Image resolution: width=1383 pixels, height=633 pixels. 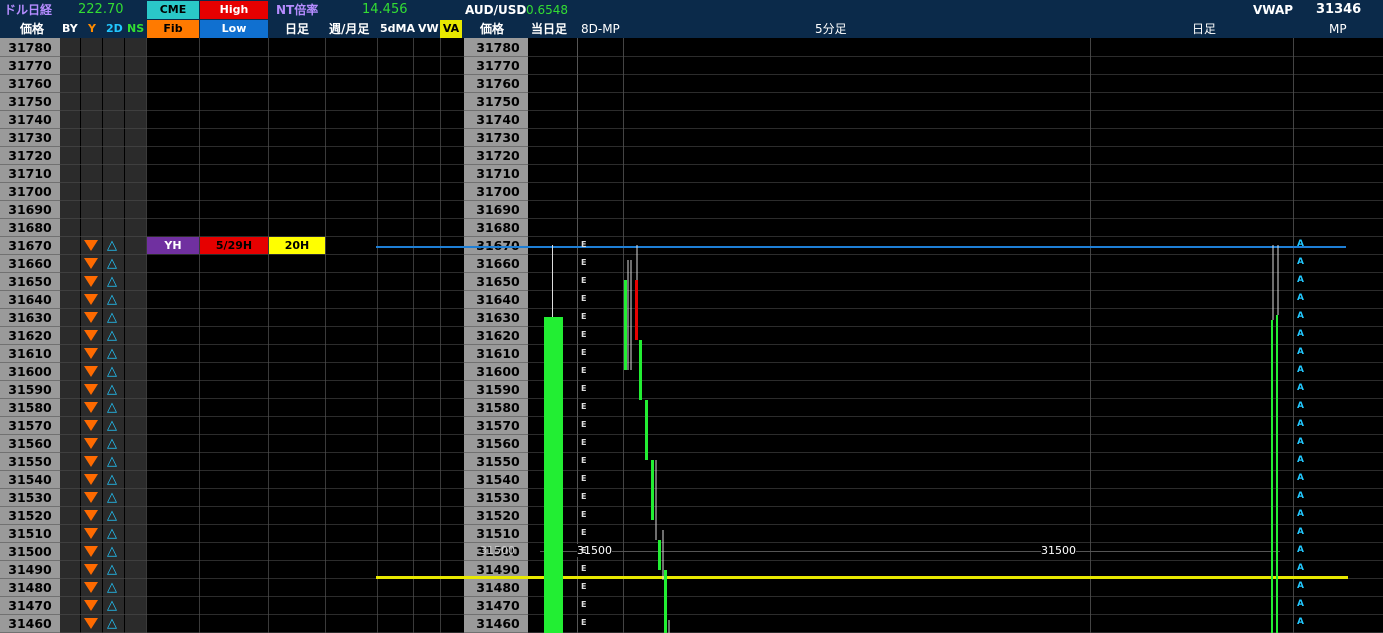 What do you see at coordinates (498, 281) in the screenshot?
I see `price-cell: 31650` at bounding box center [498, 281].